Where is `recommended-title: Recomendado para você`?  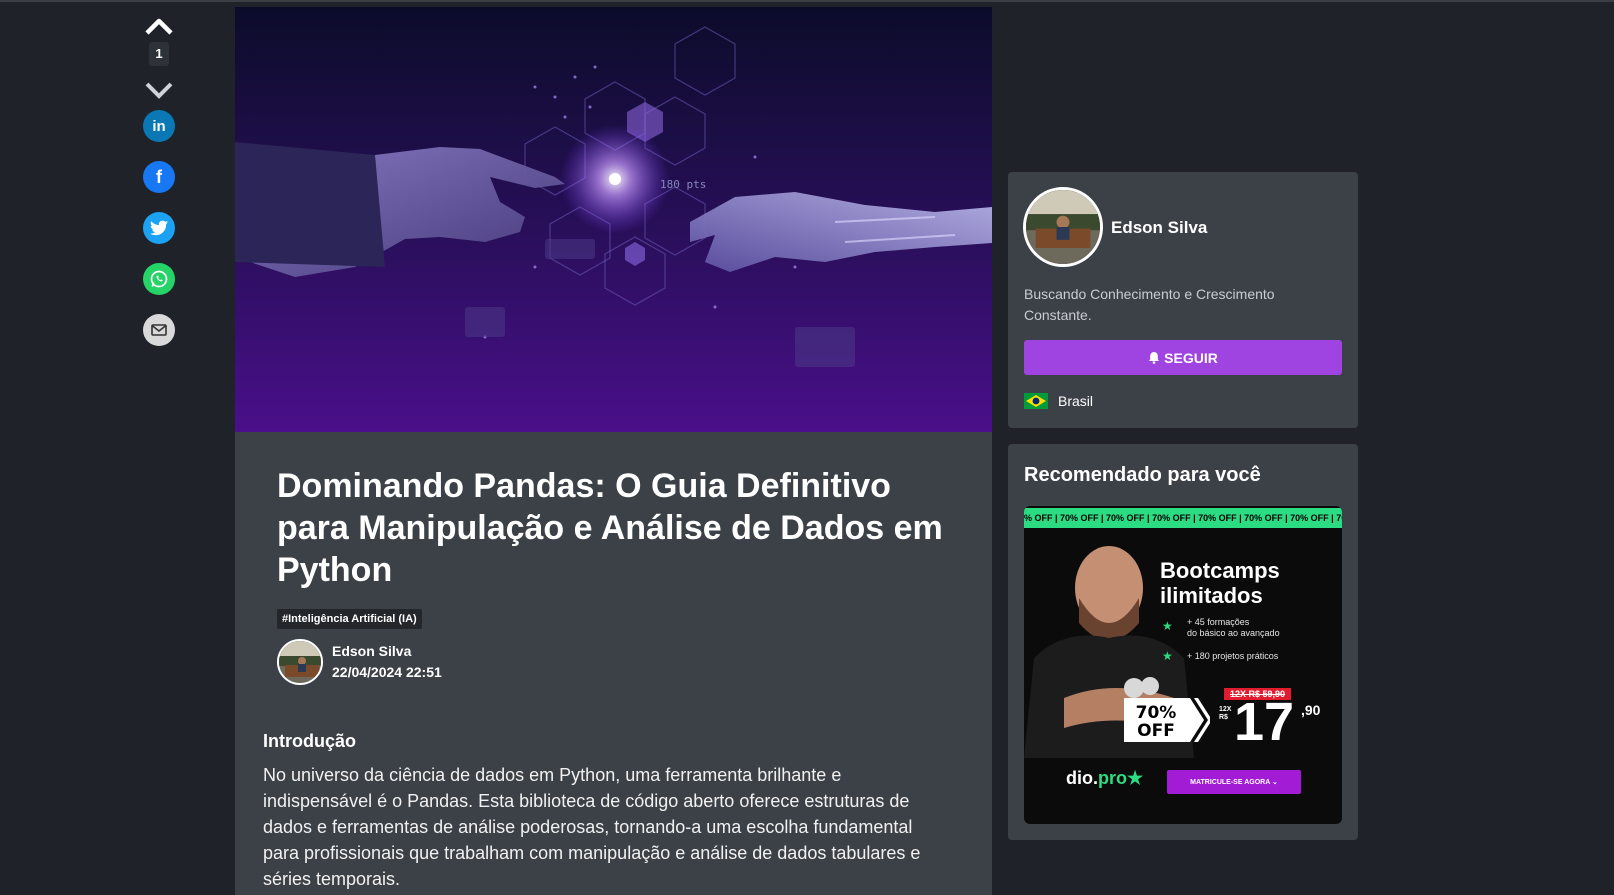 recommended-title: Recomendado para você is located at coordinates (1142, 475).